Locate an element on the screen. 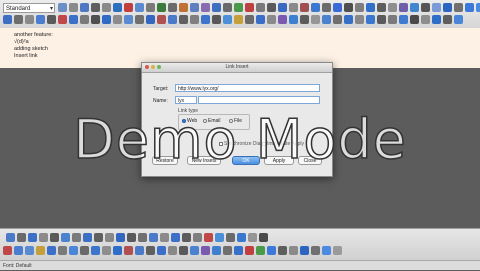 The image size is (480, 271). name-input: lyx is located at coordinates (186, 100).